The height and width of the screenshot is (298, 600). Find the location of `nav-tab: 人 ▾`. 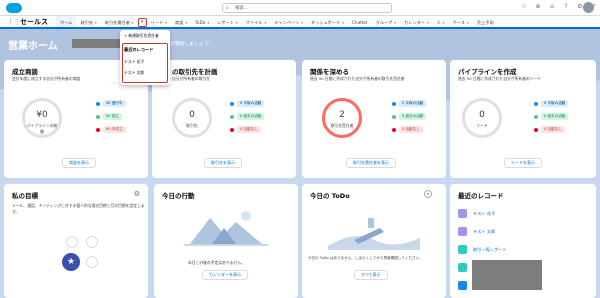

nav-tab: 人 ▾ is located at coordinates (441, 22).